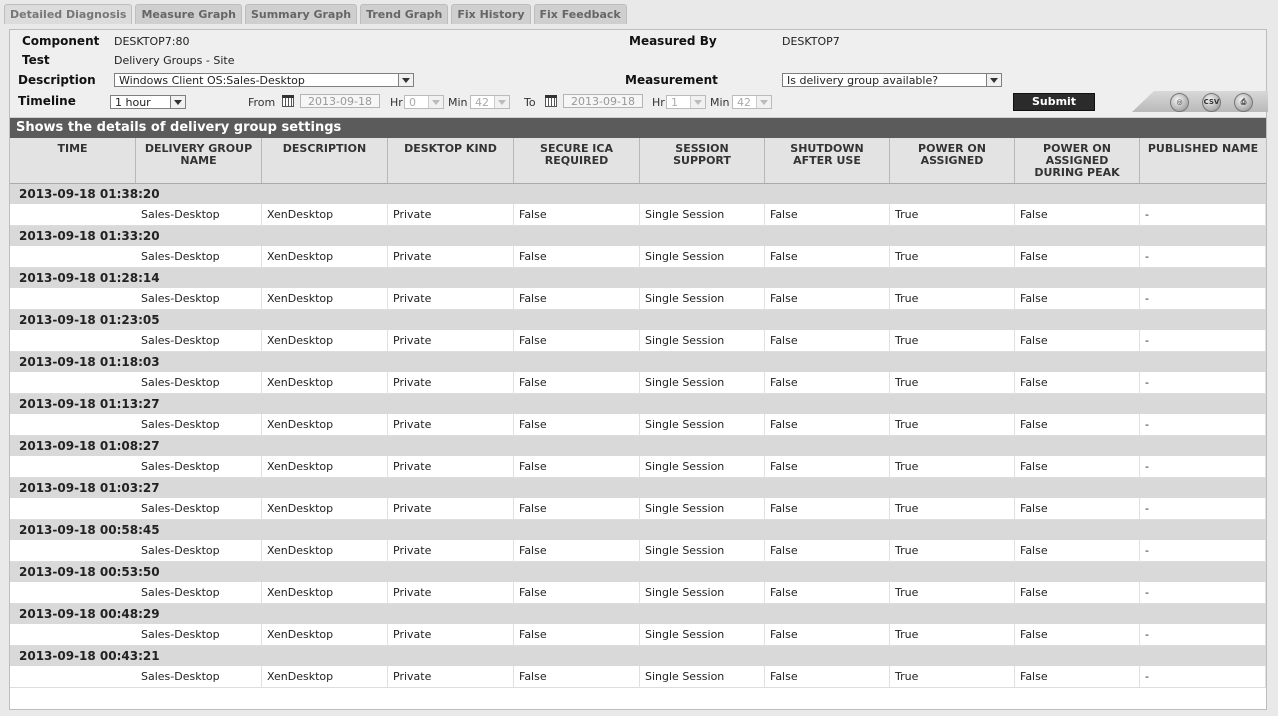  What do you see at coordinates (1203, 160) in the screenshot?
I see `column-header-published-name: PUBLISHED NAME` at bounding box center [1203, 160].